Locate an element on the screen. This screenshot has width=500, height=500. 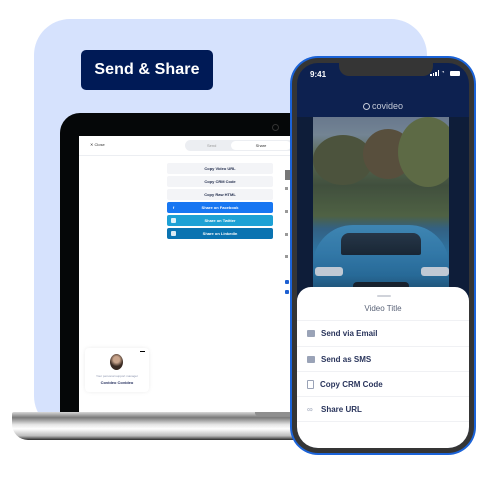
copy-raw-html-button: Copy Raw HTML is located at coordinates (220, 194).